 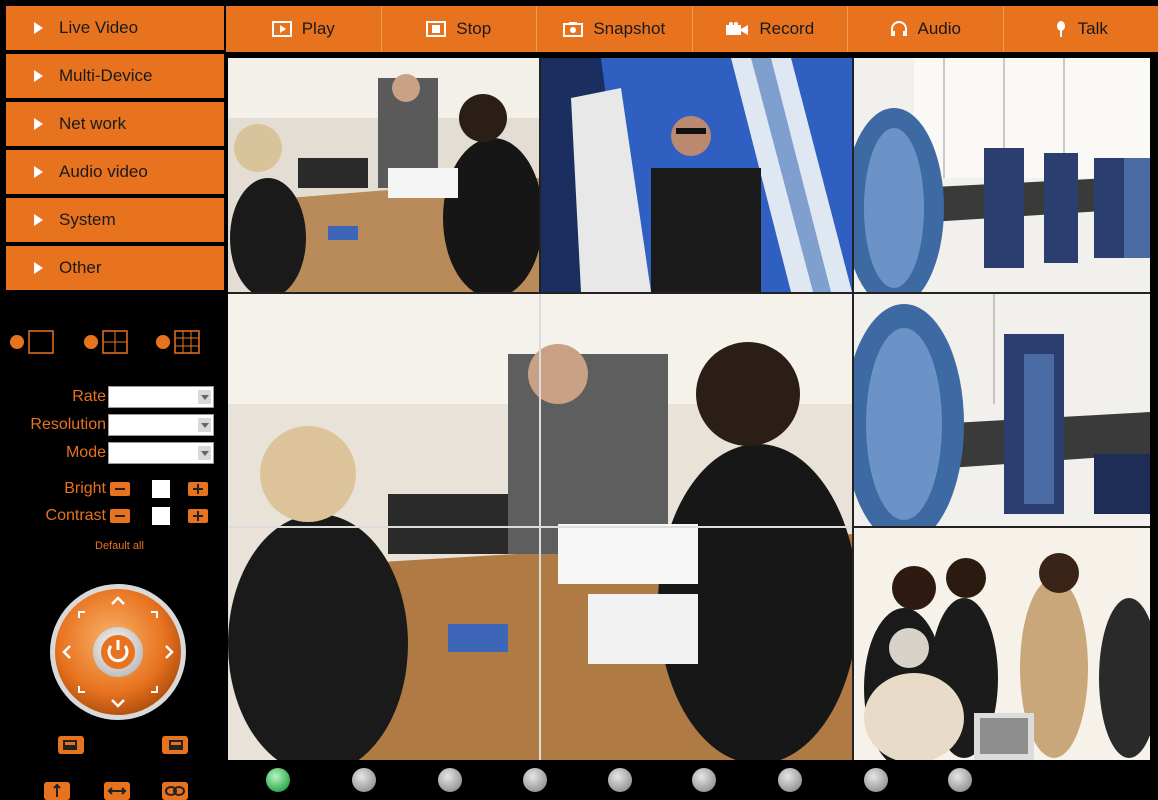 I want to click on menu-item-multi-device: Multi-Device, so click(x=115, y=76).